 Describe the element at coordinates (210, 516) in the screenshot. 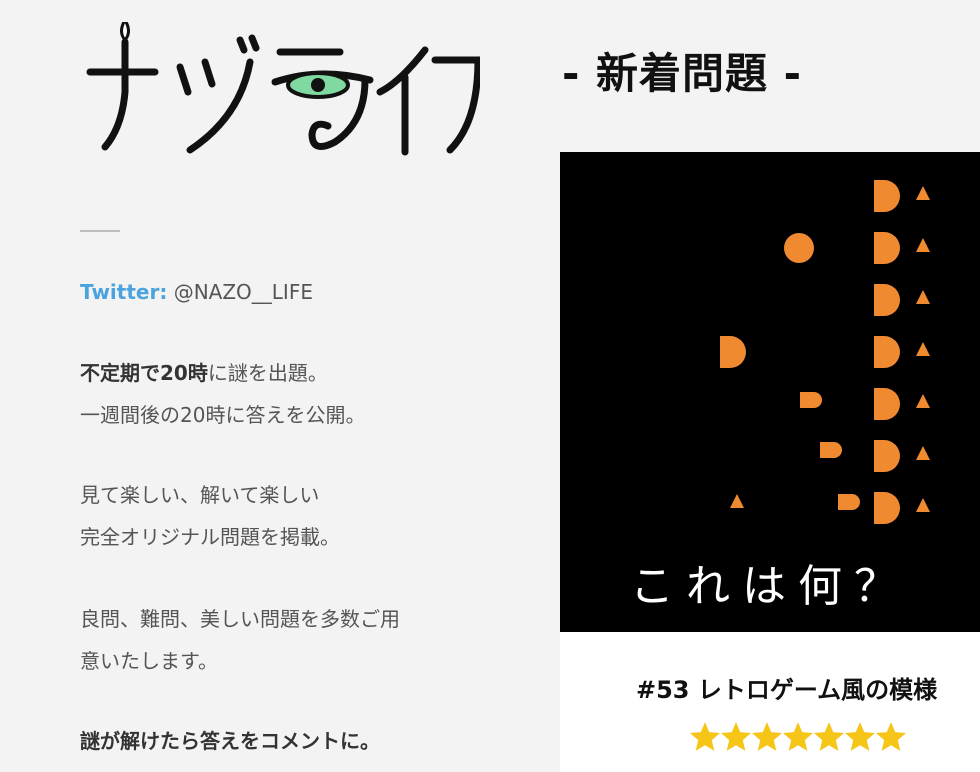

I see `description-paragraph: 見て楽しい、解いて楽しい 完全オリジナル問題を掲載。` at that location.